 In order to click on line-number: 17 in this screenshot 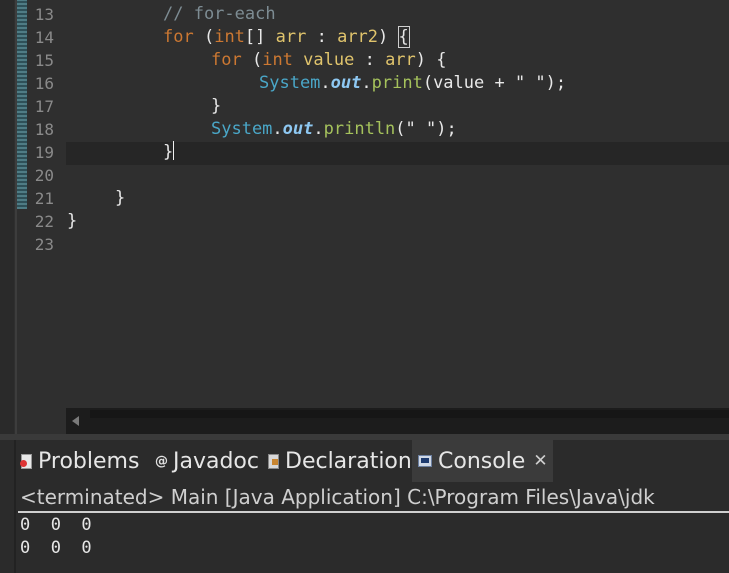, I will do `click(44, 106)`.